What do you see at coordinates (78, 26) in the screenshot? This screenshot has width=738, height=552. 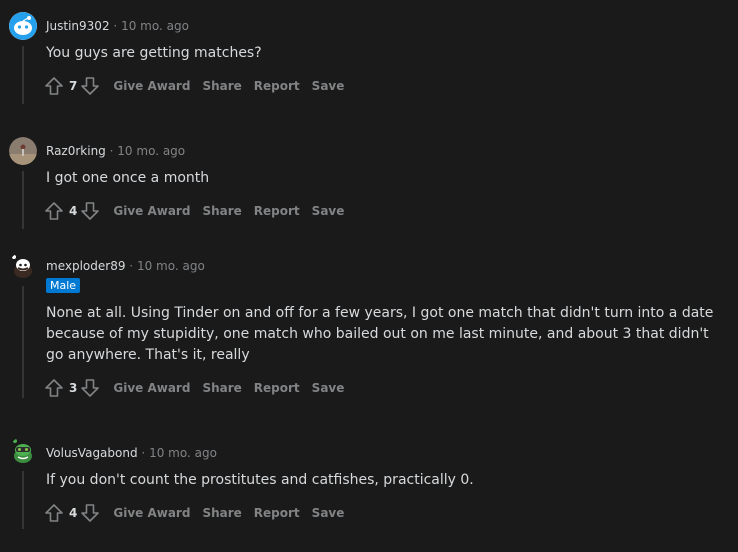 I see `author-name: Justin9302` at bounding box center [78, 26].